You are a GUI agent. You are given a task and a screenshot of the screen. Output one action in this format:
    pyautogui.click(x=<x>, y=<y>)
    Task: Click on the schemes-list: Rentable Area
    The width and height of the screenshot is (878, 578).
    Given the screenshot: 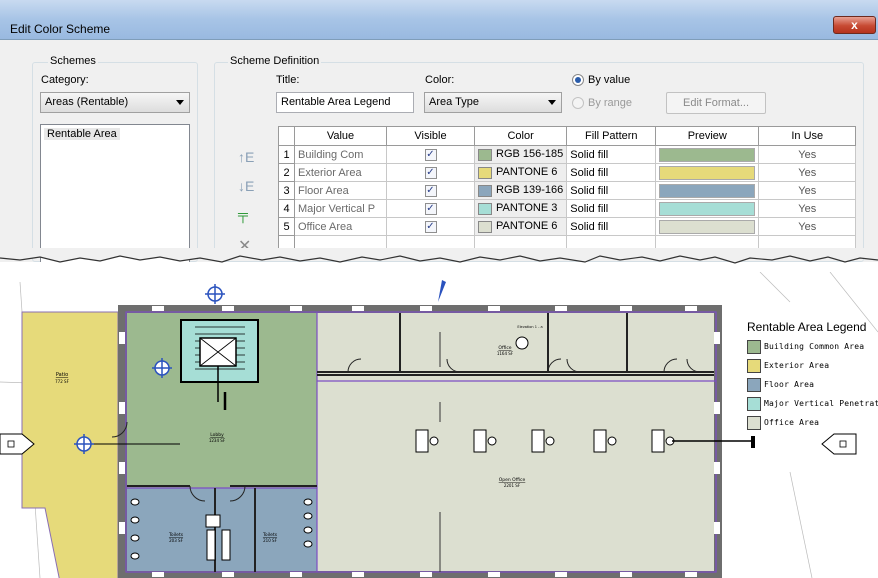 What is the action you would take?
    pyautogui.click(x=115, y=193)
    